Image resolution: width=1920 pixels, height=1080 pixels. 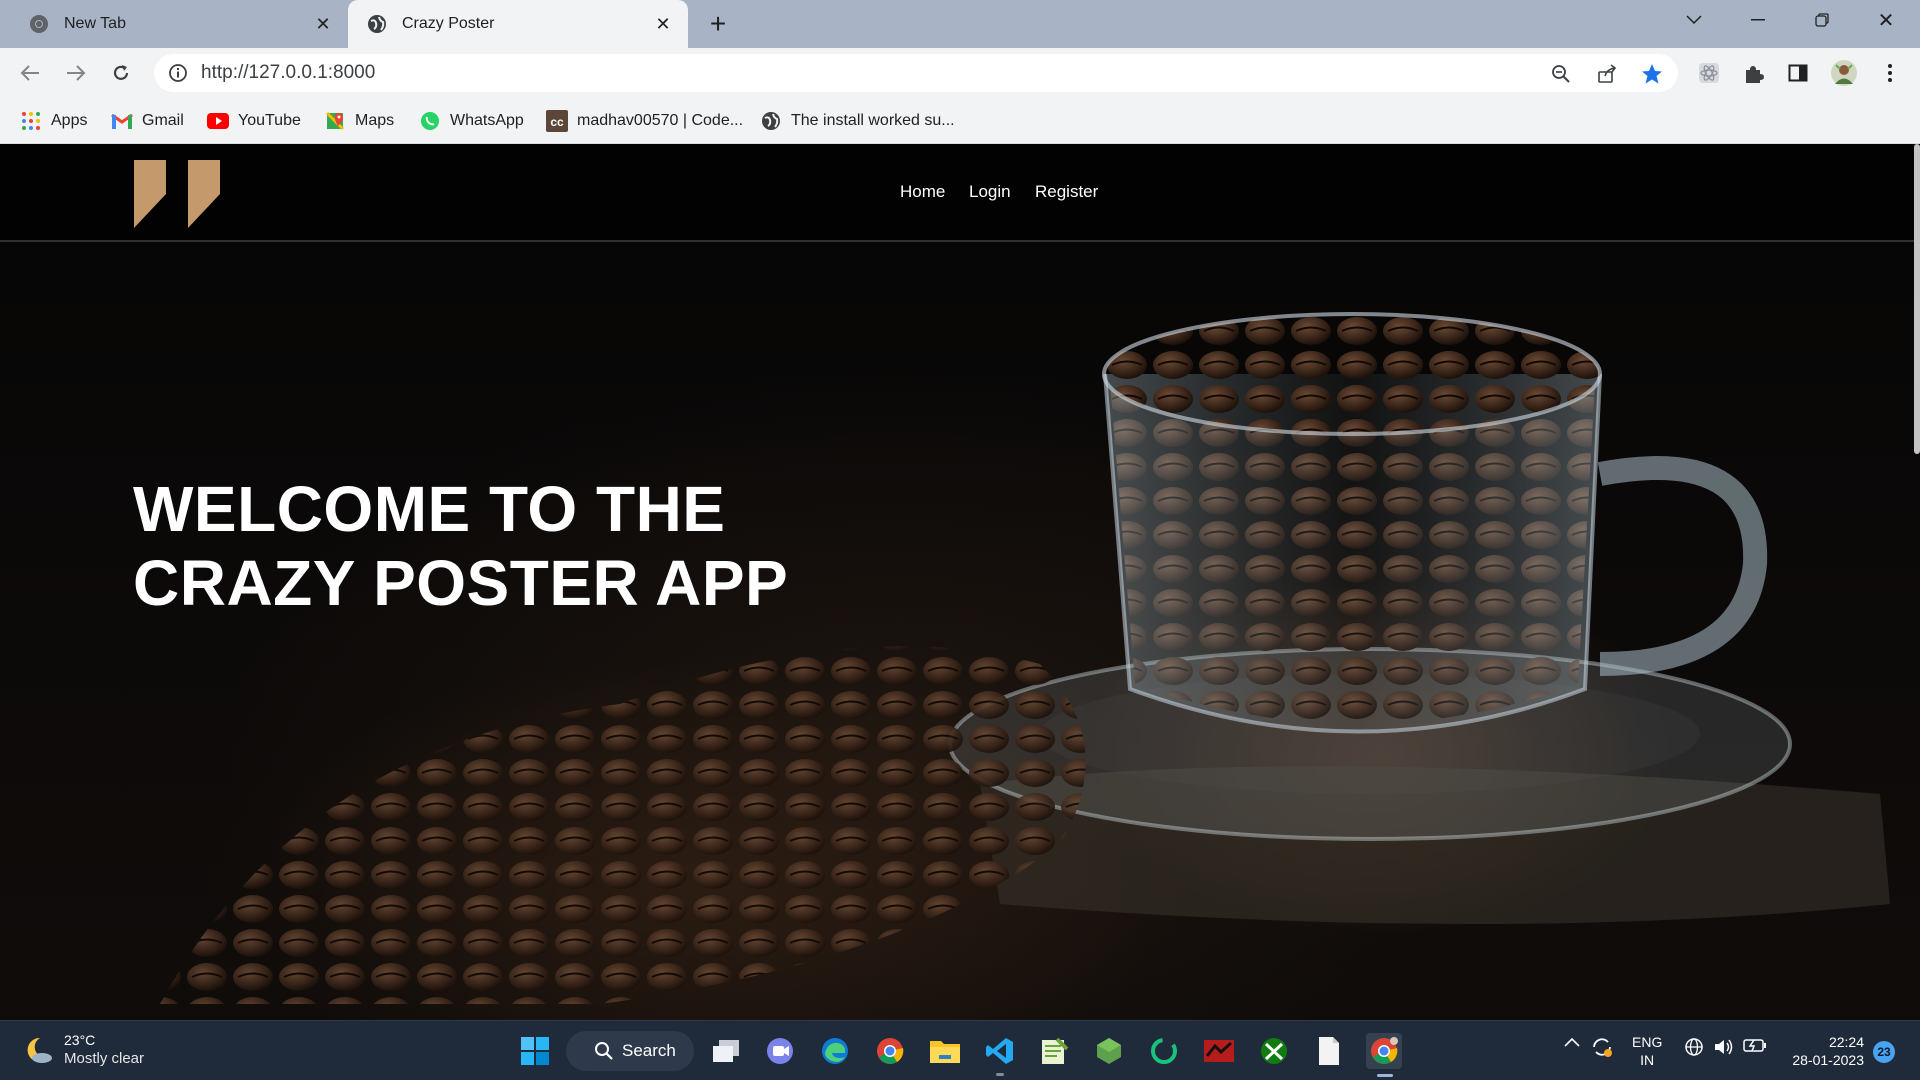 What do you see at coordinates (1561, 74) in the screenshot?
I see `zoom-icon` at bounding box center [1561, 74].